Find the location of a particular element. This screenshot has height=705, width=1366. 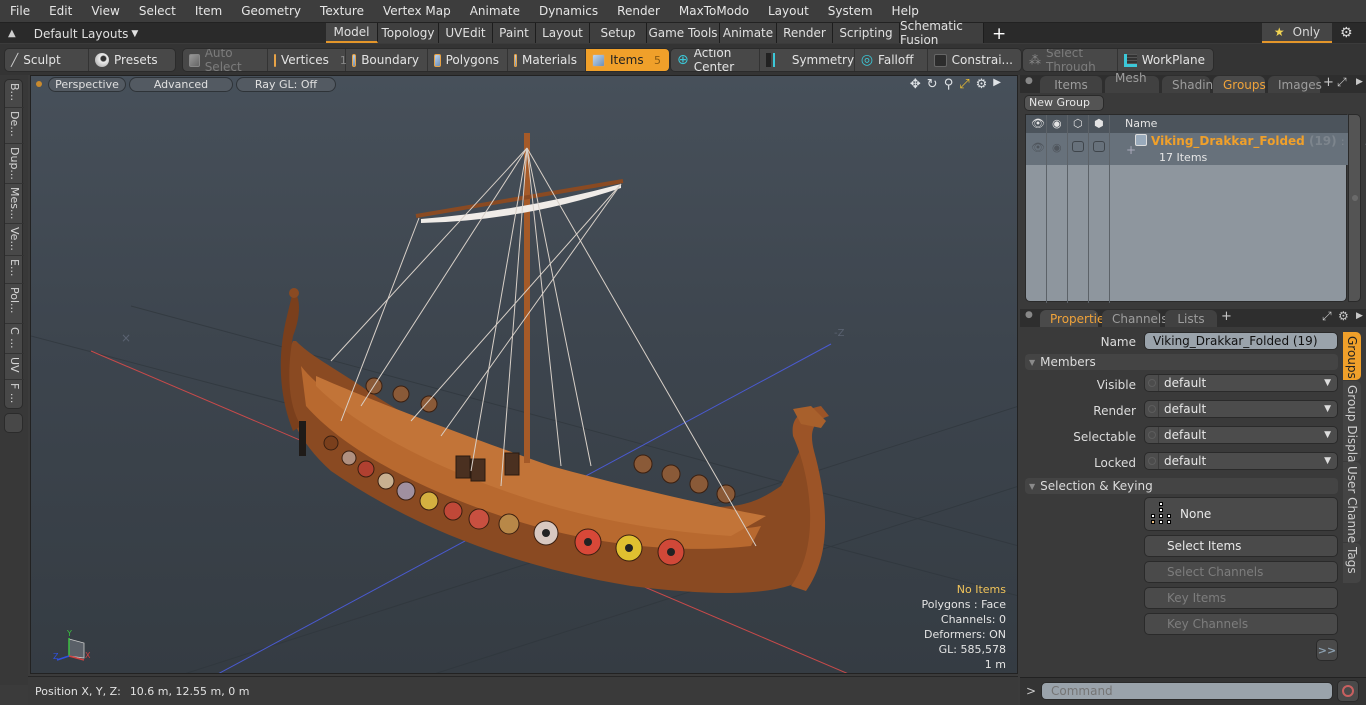

side-tab-tags: Tags is located at coordinates (1352, 563).